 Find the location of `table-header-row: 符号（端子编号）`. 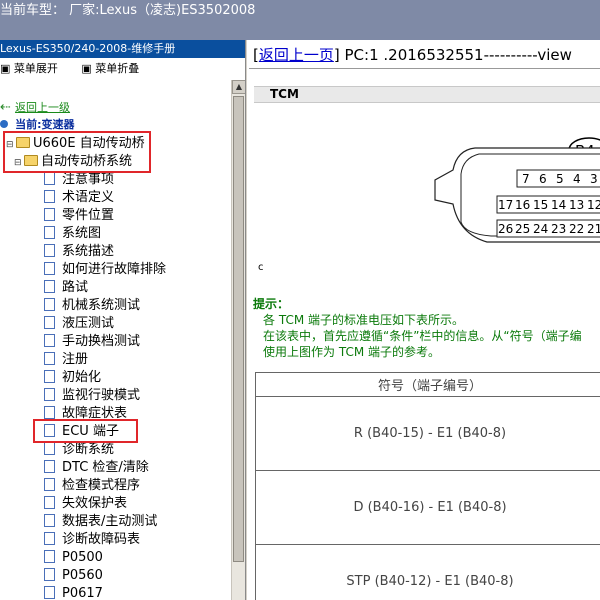

table-header-row: 符号（端子编号） is located at coordinates (427, 384).